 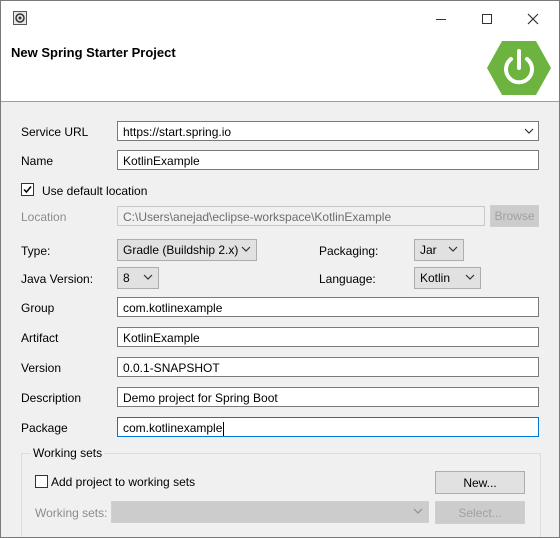 What do you see at coordinates (20, 18) in the screenshot?
I see `eclipse-app-icon` at bounding box center [20, 18].